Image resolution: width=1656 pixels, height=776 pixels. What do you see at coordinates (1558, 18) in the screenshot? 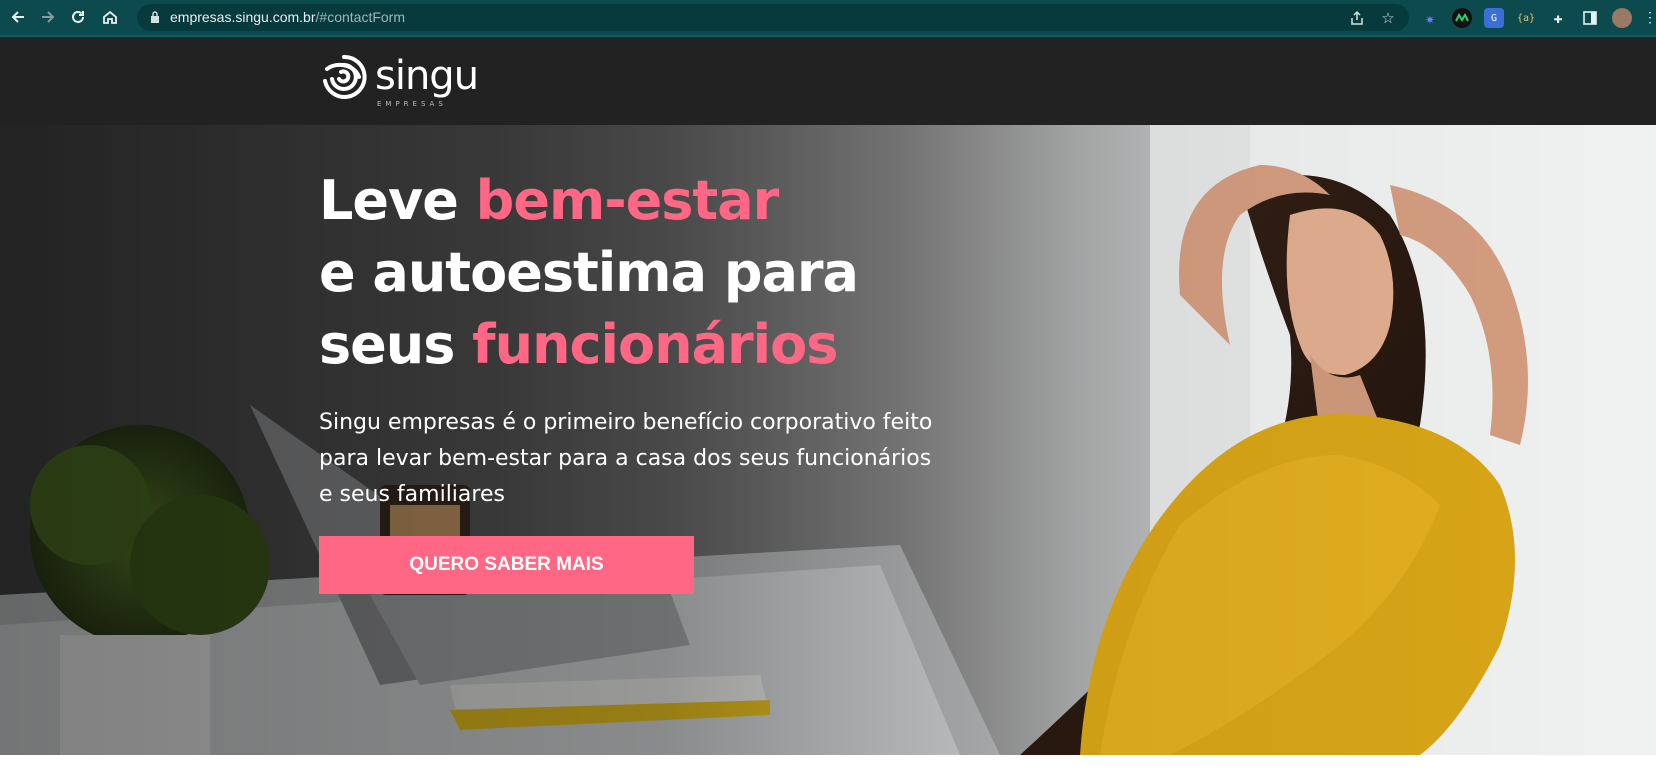
I see `extensions-icon: ✚` at bounding box center [1558, 18].